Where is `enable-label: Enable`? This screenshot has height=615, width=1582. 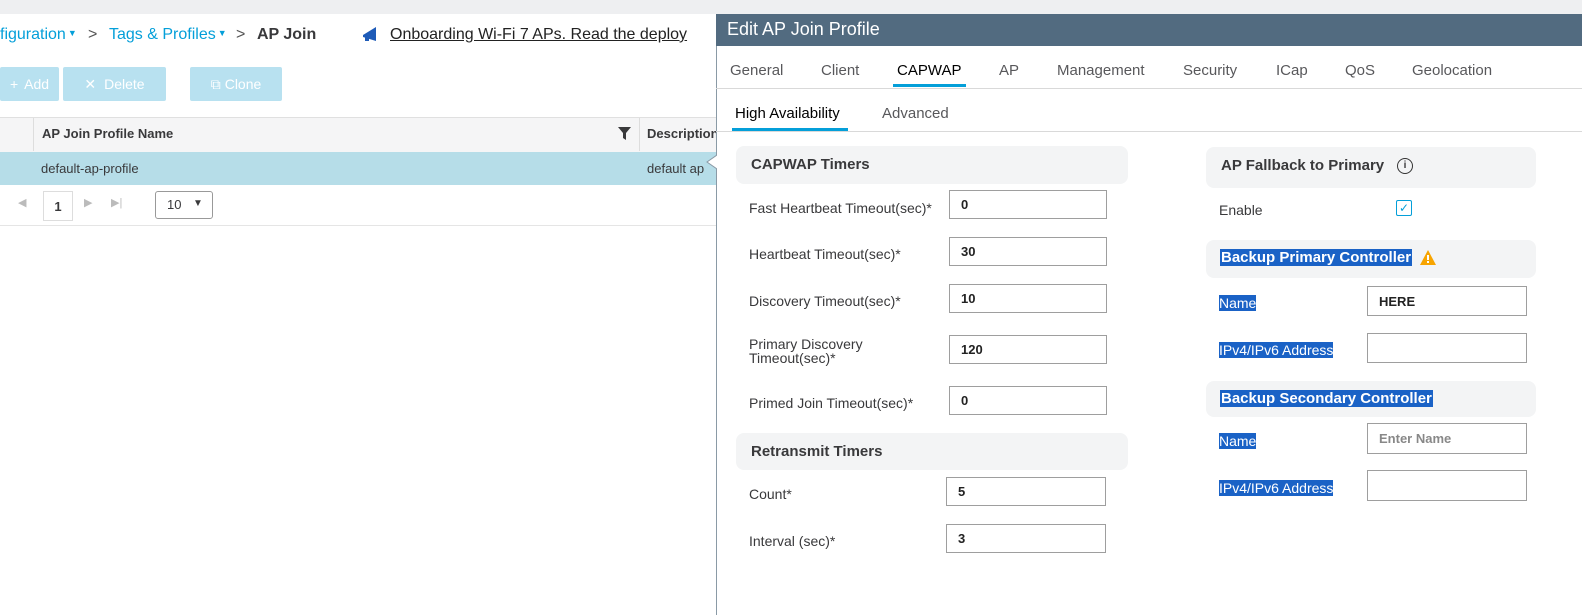 enable-label: Enable is located at coordinates (1241, 210).